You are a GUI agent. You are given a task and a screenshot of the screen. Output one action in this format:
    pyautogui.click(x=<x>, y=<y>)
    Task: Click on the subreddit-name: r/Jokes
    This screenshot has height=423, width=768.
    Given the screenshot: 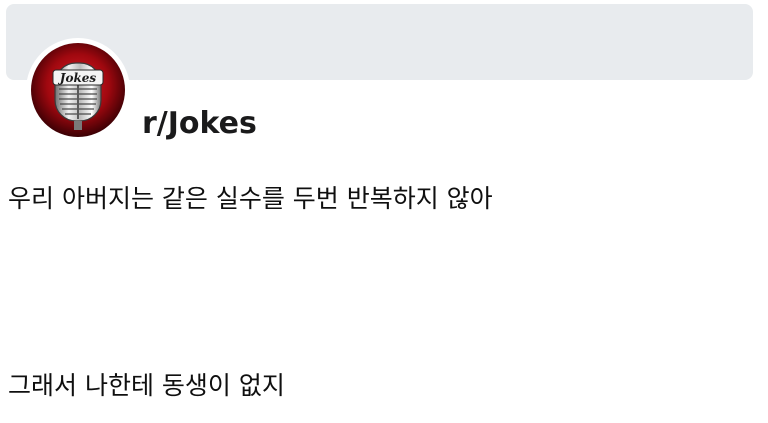 What is the action you would take?
    pyautogui.click(x=199, y=124)
    